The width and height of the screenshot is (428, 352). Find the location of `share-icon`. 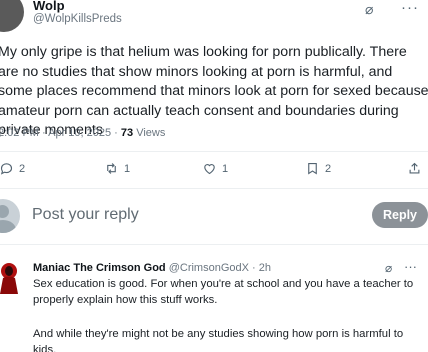

share-icon is located at coordinates (414, 168).